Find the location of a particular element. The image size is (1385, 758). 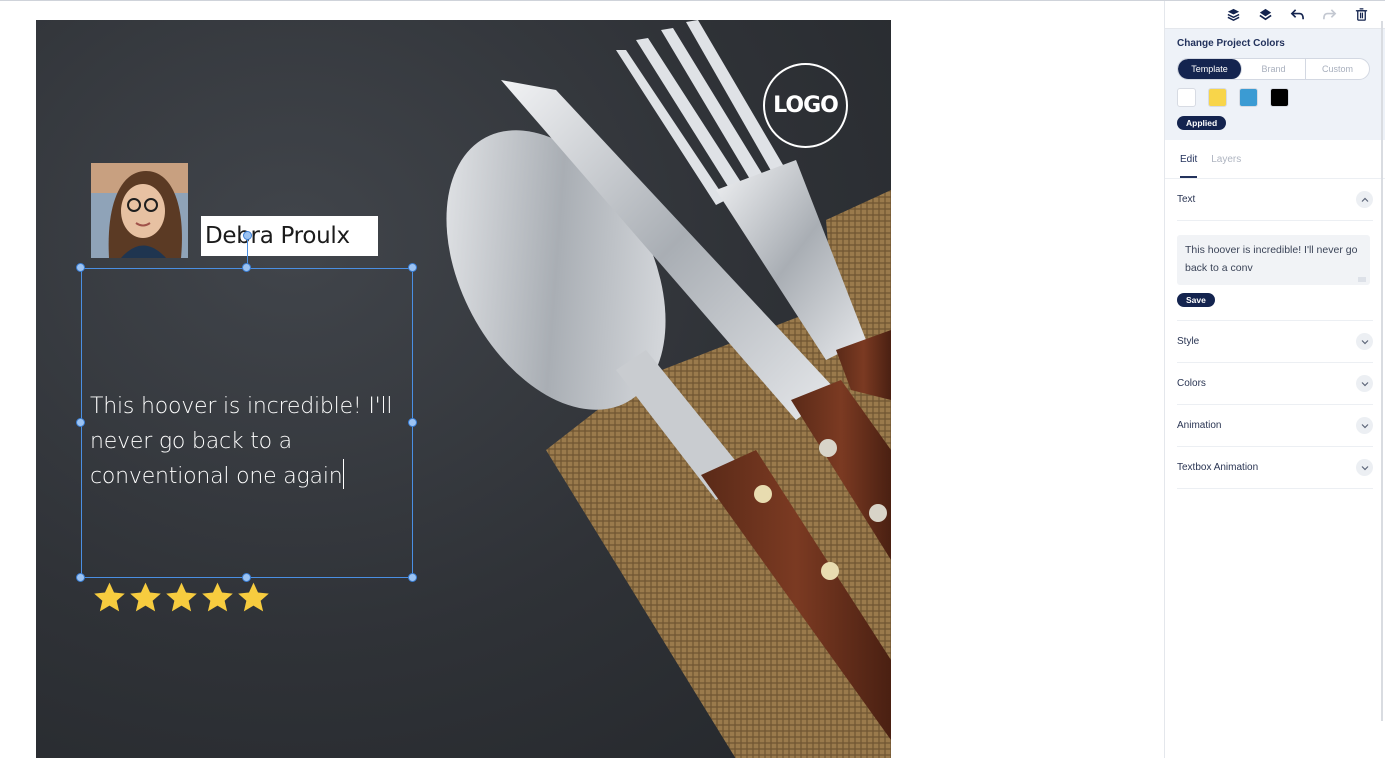

redo-icon is located at coordinates (1329, 14).